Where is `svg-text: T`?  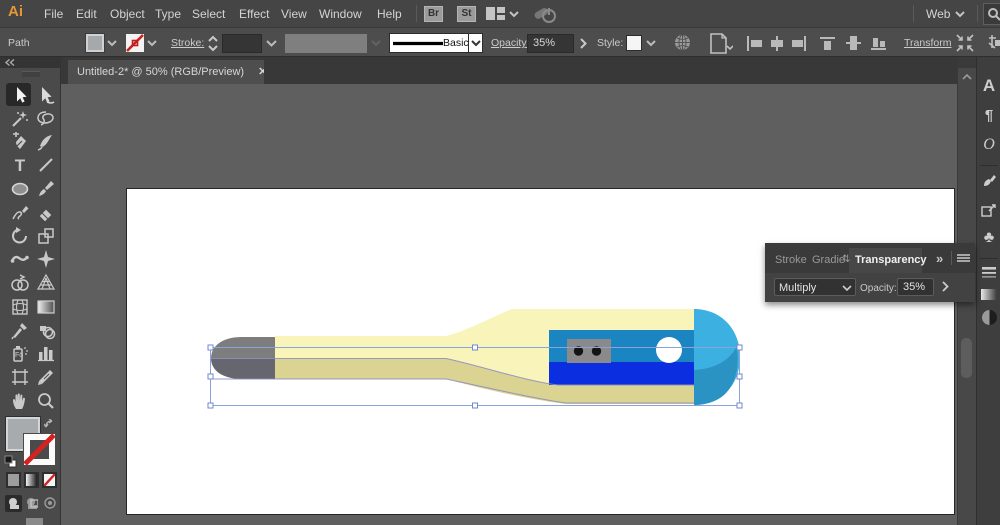 svg-text: T is located at coordinates (20, 165).